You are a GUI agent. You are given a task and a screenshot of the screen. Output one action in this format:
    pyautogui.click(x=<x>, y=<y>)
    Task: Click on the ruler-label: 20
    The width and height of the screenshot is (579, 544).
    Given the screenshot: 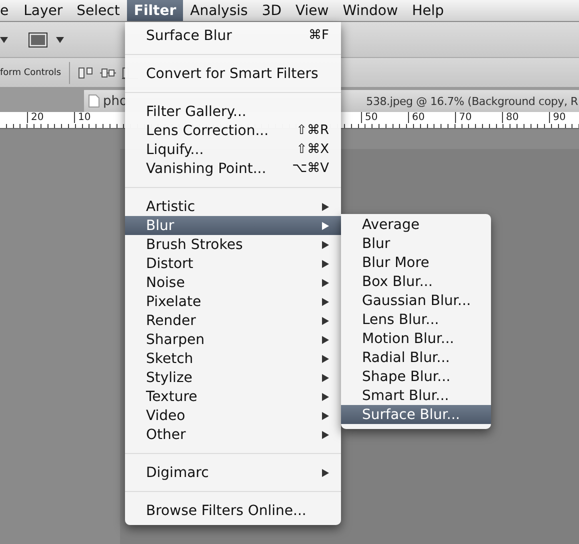 What is the action you would take?
    pyautogui.click(x=35, y=117)
    